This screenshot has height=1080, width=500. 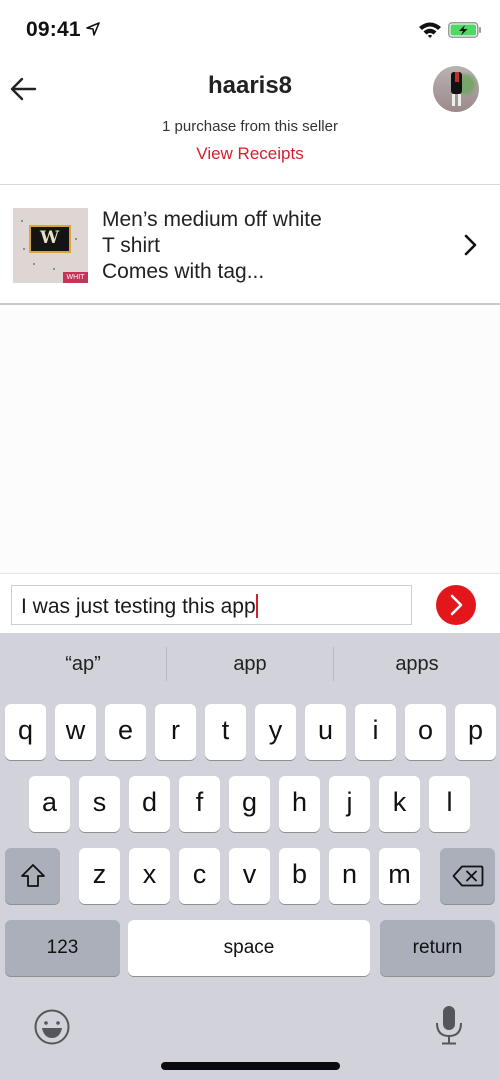 I want to click on key-s: s, so click(x=99, y=804).